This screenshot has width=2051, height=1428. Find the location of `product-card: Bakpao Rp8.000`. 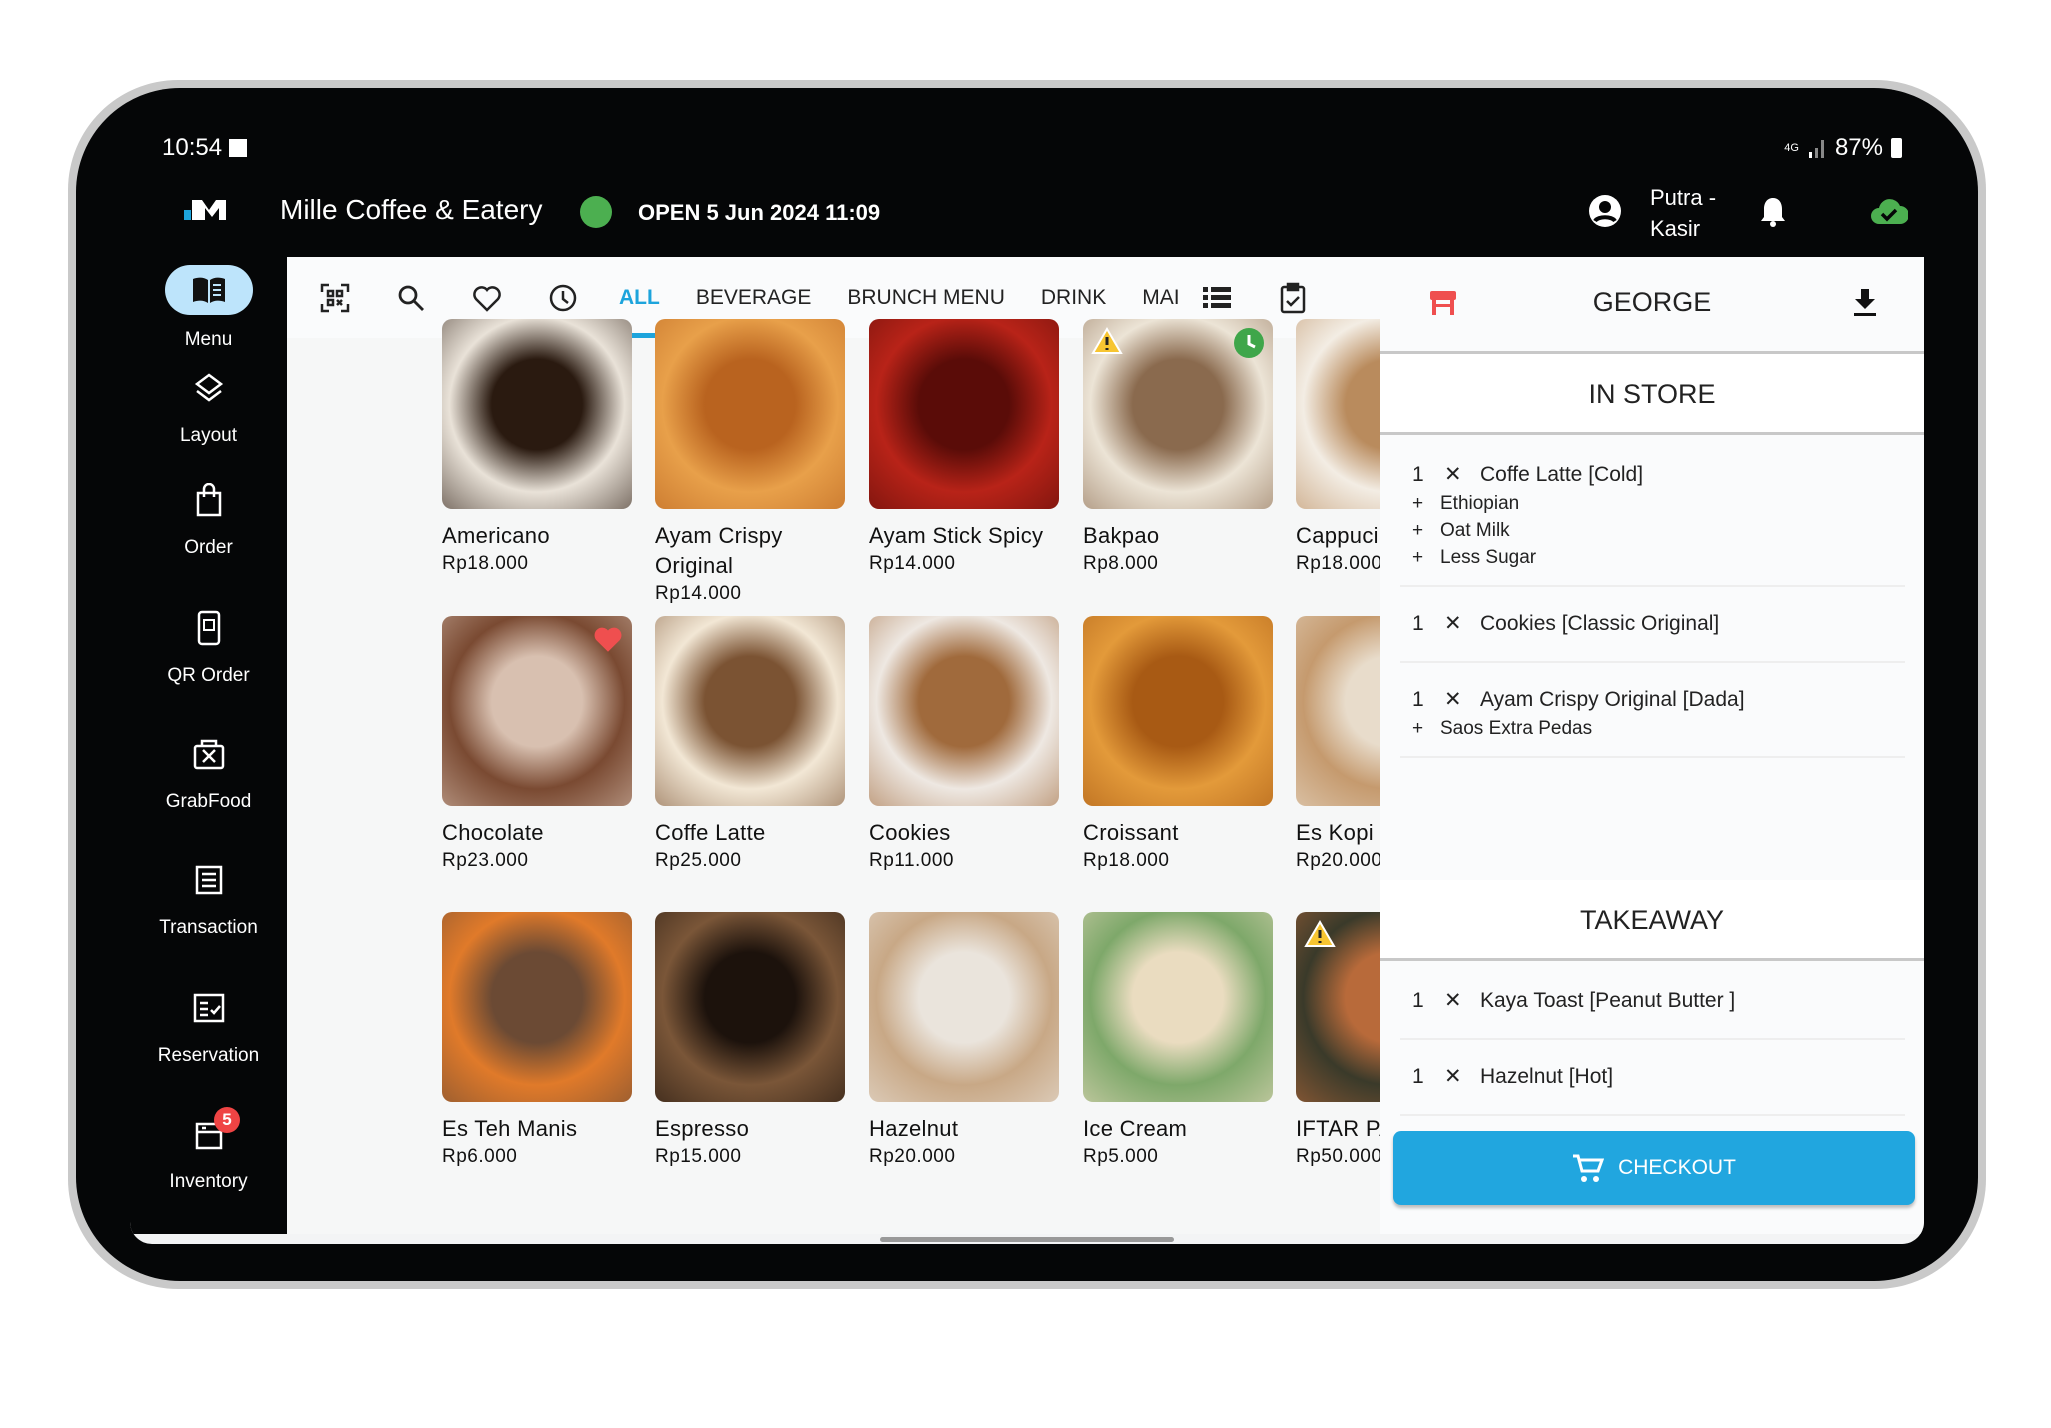

product-card: Bakpao Rp8.000 is located at coordinates (1178, 448).